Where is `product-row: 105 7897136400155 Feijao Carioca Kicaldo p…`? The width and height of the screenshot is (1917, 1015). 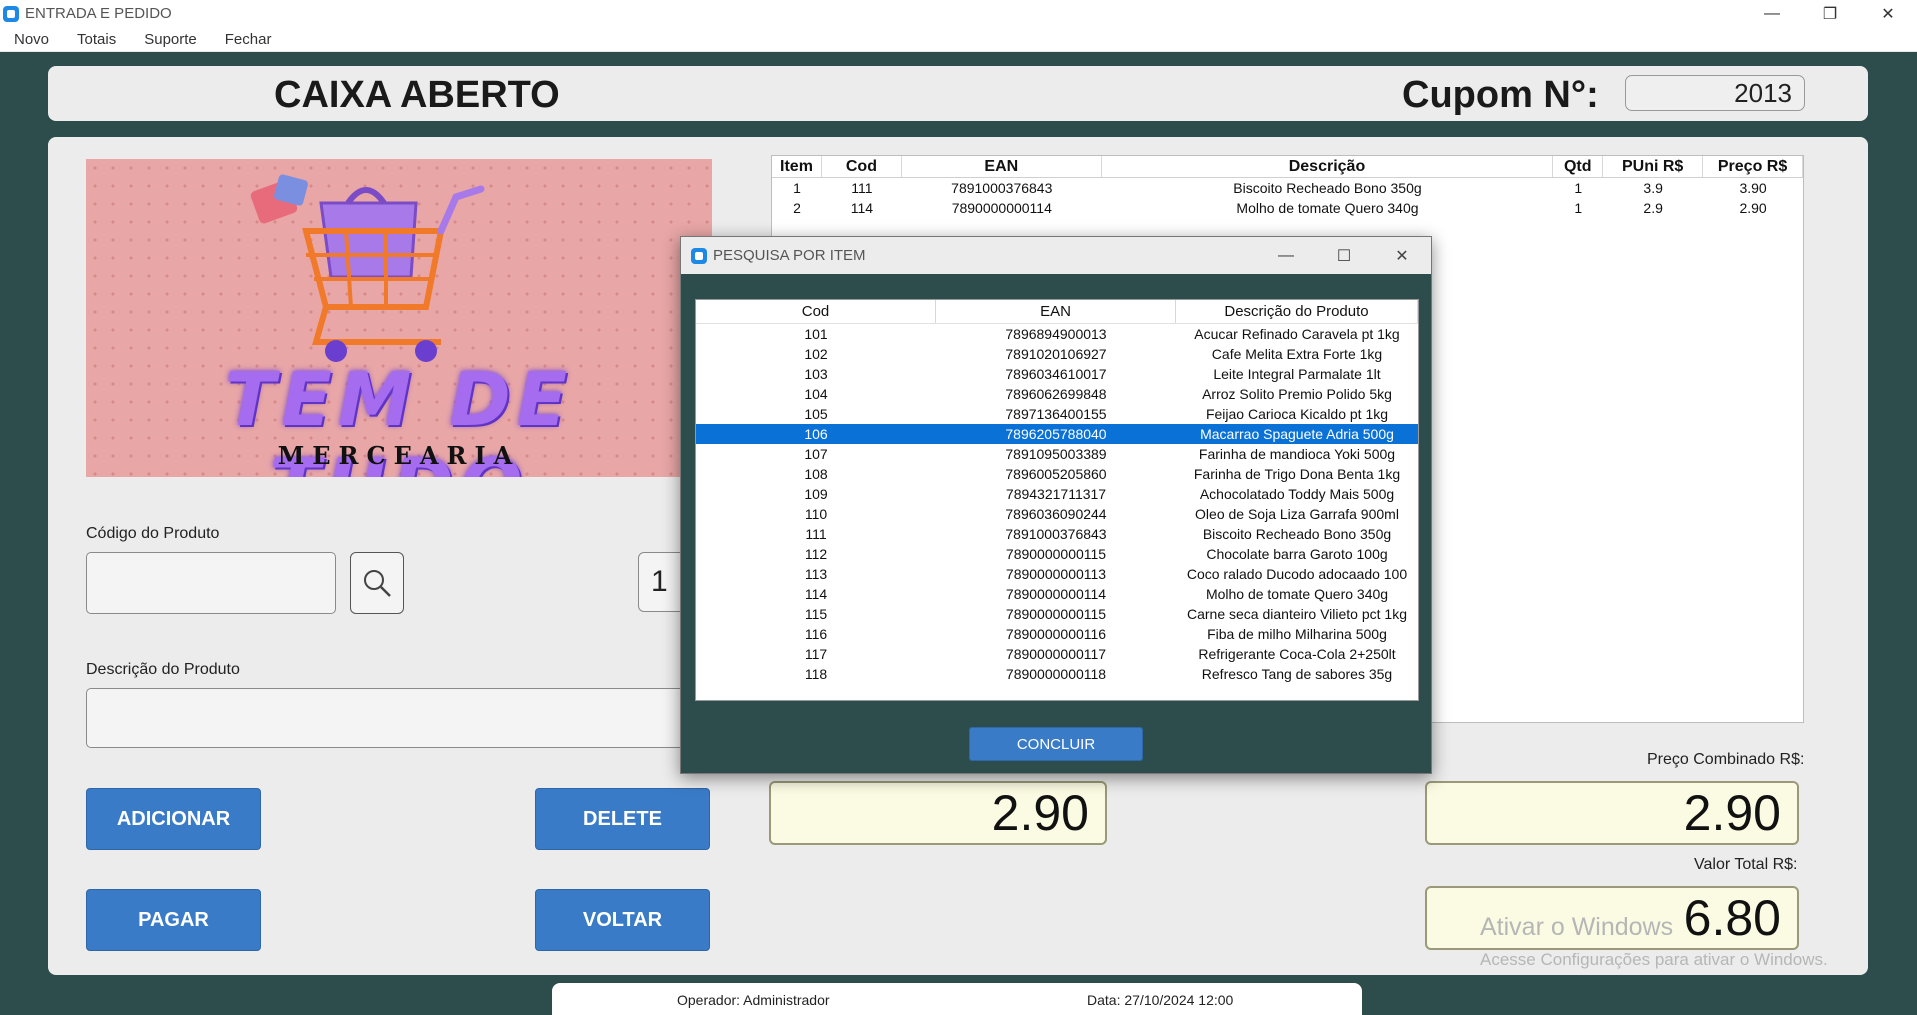
product-row: 105 7897136400155 Feijao Carioca Kicaldo p… is located at coordinates (1057, 414).